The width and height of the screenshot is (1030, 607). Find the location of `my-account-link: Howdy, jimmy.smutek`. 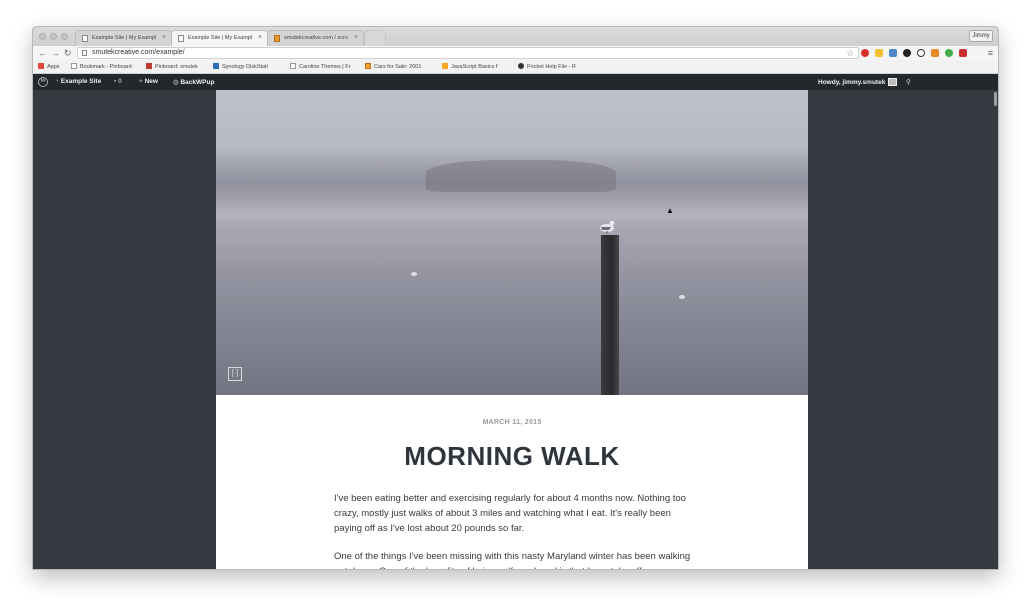

my-account-link: Howdy, jimmy.smutek is located at coordinates (858, 82).